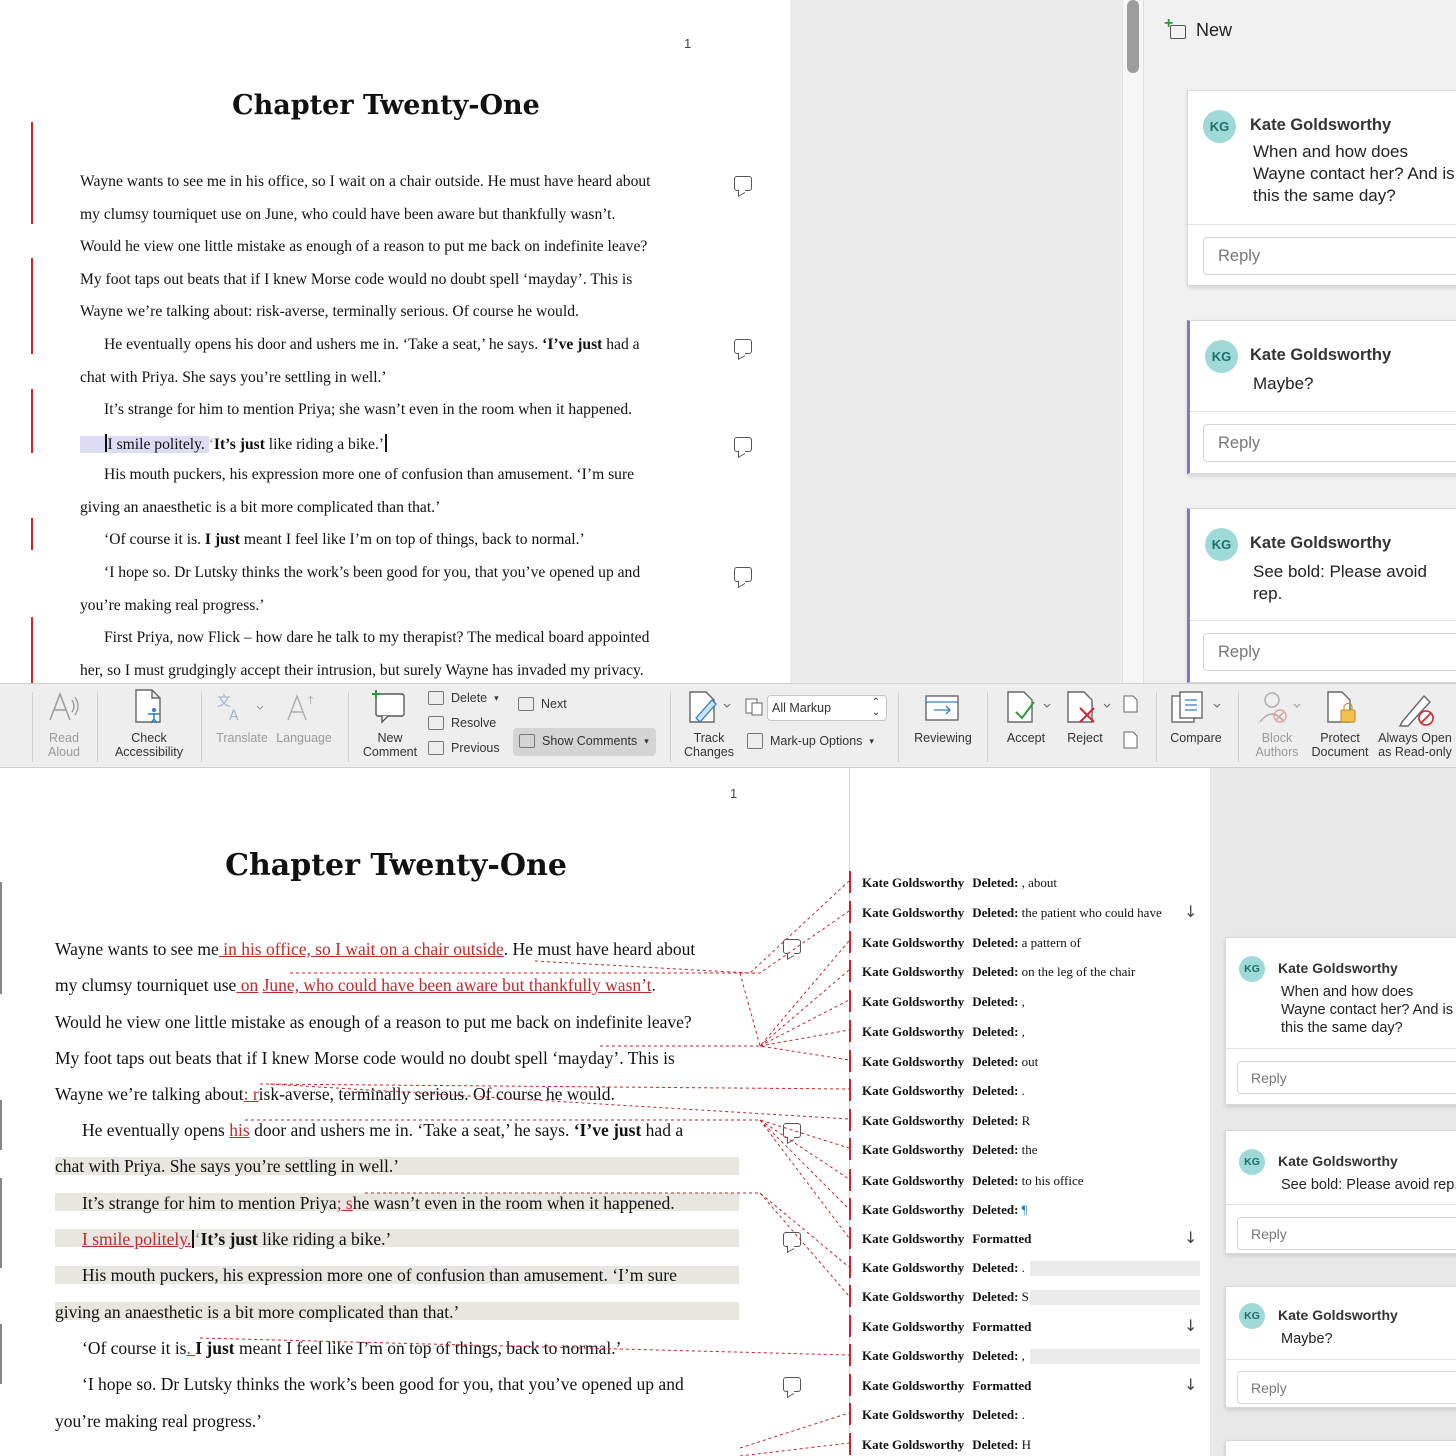 This screenshot has height=1456, width=1456. I want to click on markup-options-button: Mark-up Options ▾, so click(810, 741).